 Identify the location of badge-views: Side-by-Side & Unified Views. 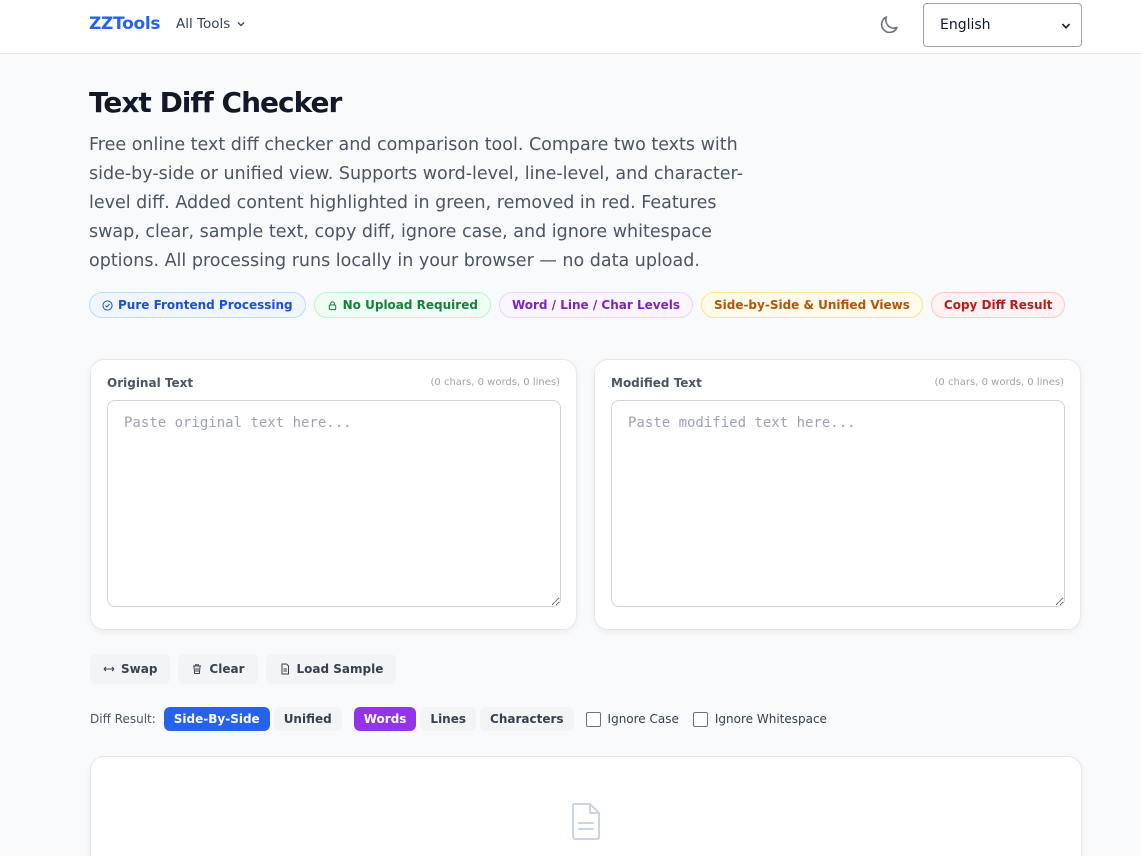
(811, 305).